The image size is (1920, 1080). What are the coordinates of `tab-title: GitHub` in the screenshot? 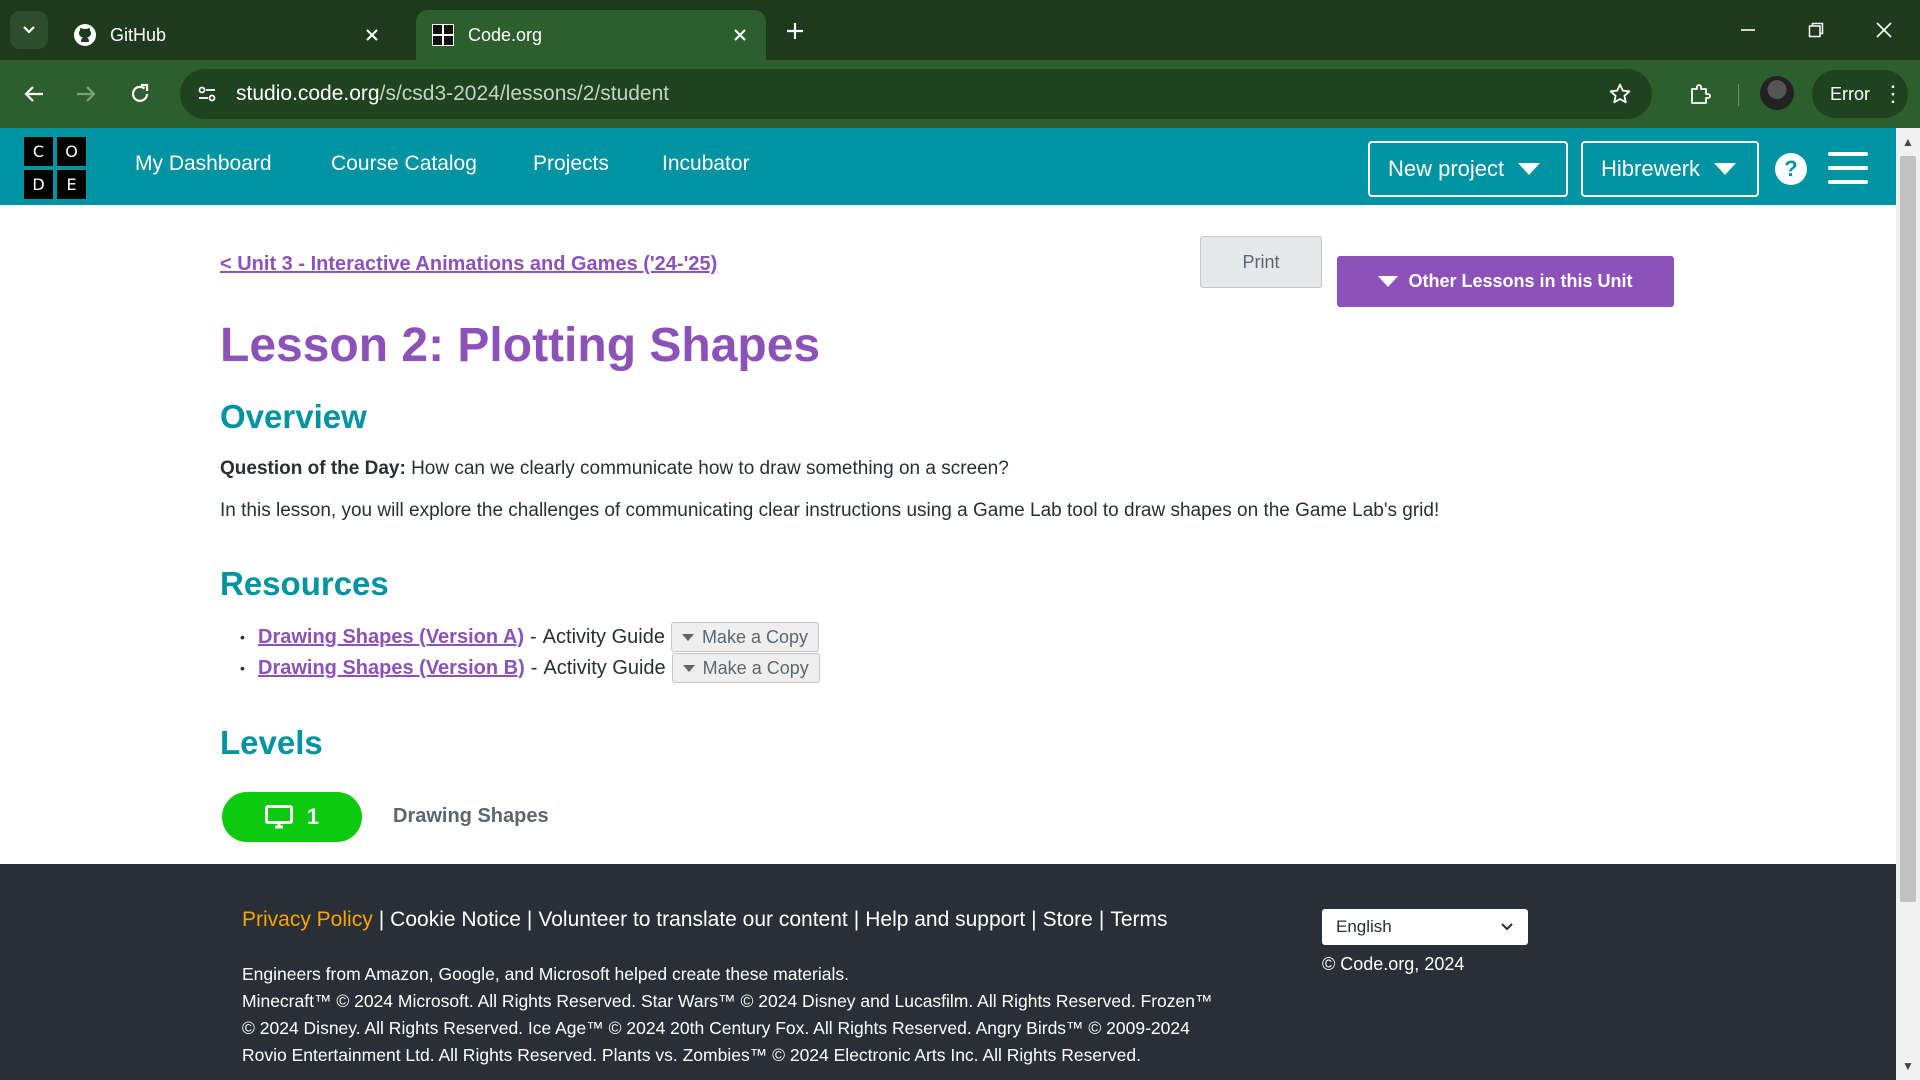 It's located at (138, 34).